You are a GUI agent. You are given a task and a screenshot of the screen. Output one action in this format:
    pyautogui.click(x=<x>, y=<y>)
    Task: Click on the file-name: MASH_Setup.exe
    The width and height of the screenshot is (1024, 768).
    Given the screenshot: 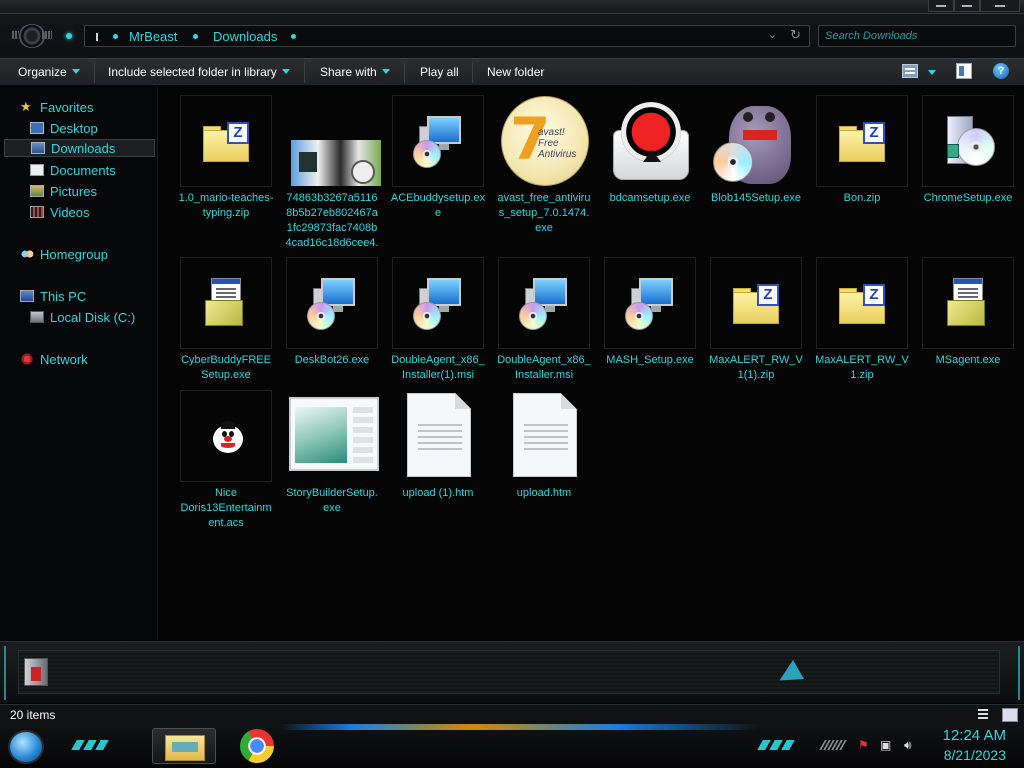 What is the action you would take?
    pyautogui.click(x=650, y=360)
    